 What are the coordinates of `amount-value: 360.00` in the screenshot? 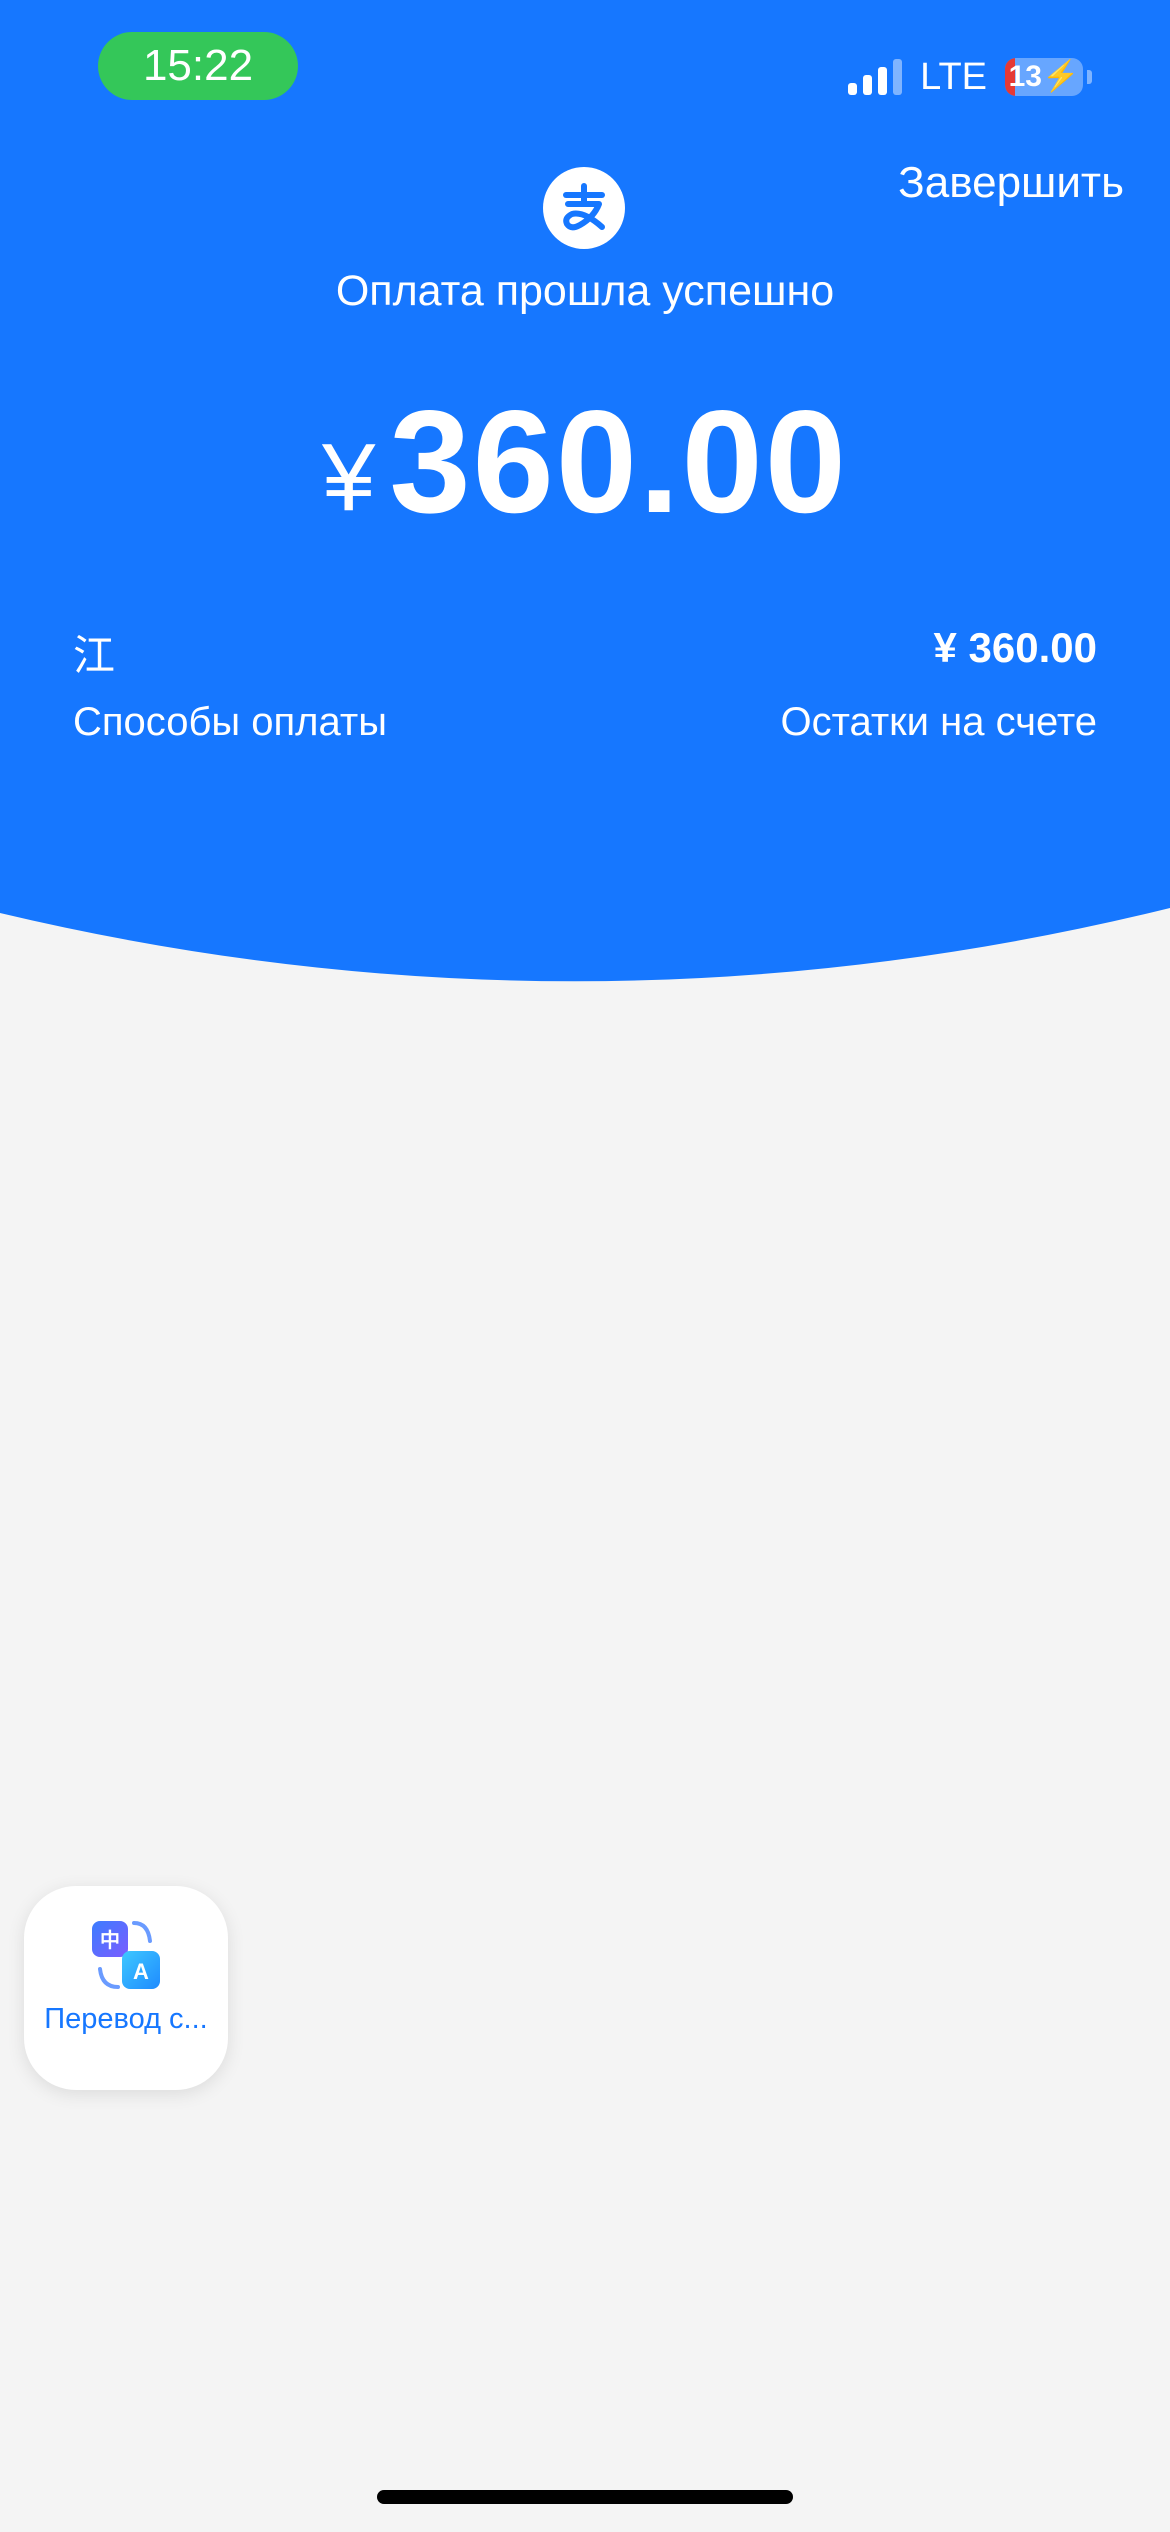 It's located at (618, 461).